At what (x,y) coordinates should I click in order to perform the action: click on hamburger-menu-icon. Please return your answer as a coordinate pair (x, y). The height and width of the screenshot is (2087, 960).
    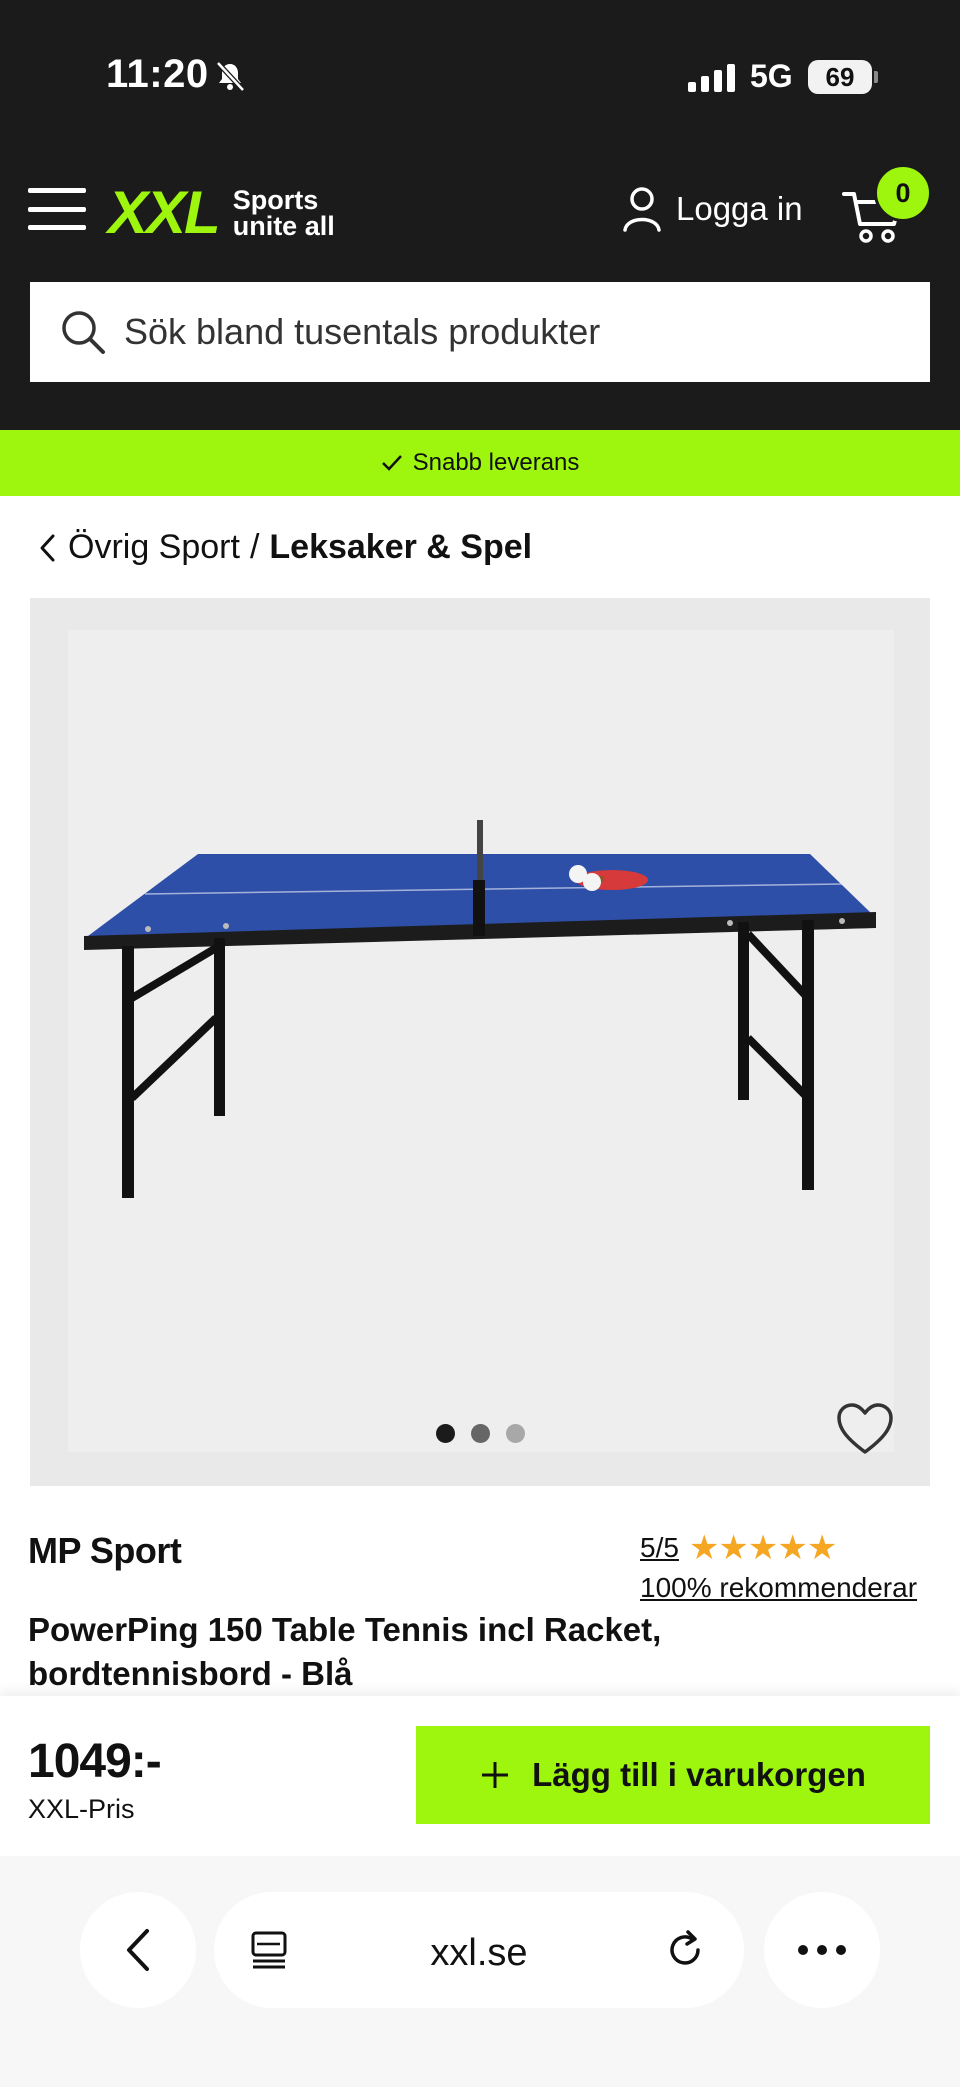
    Looking at the image, I should click on (57, 209).